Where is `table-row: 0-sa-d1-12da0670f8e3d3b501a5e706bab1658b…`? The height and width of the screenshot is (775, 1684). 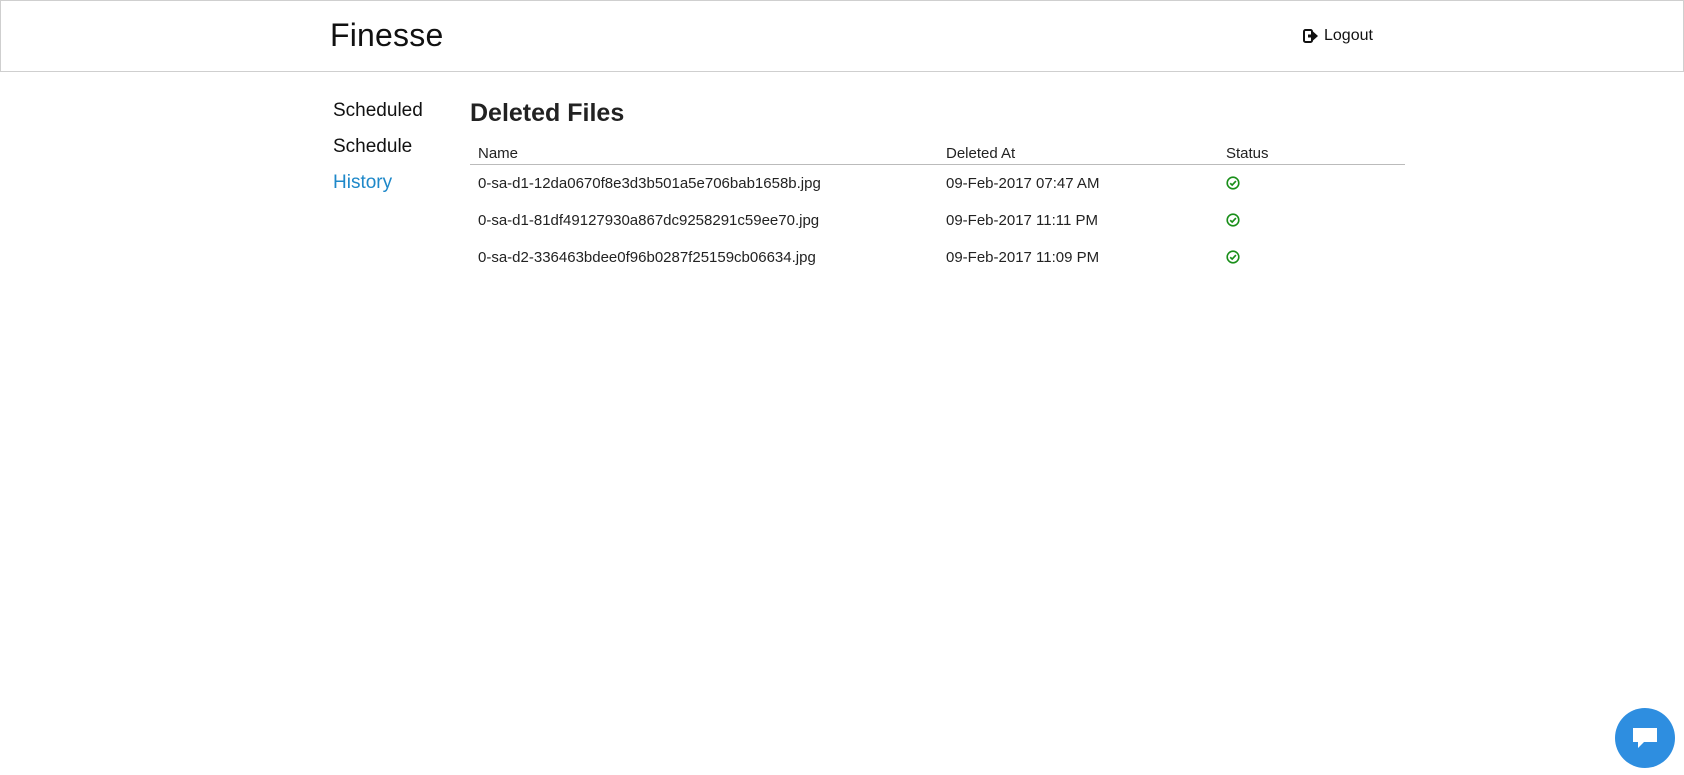
table-row: 0-sa-d1-12da0670f8e3d3b501a5e706bab1658b… is located at coordinates (937, 184).